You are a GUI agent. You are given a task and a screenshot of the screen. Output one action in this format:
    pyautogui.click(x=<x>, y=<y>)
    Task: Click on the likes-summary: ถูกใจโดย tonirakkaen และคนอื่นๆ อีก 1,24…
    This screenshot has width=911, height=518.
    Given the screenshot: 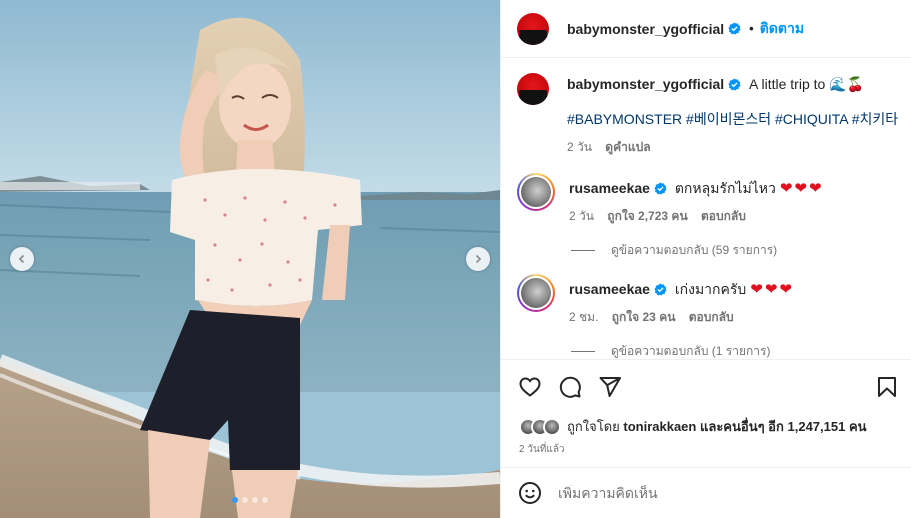 What is the action you would take?
    pyautogui.click(x=693, y=426)
    